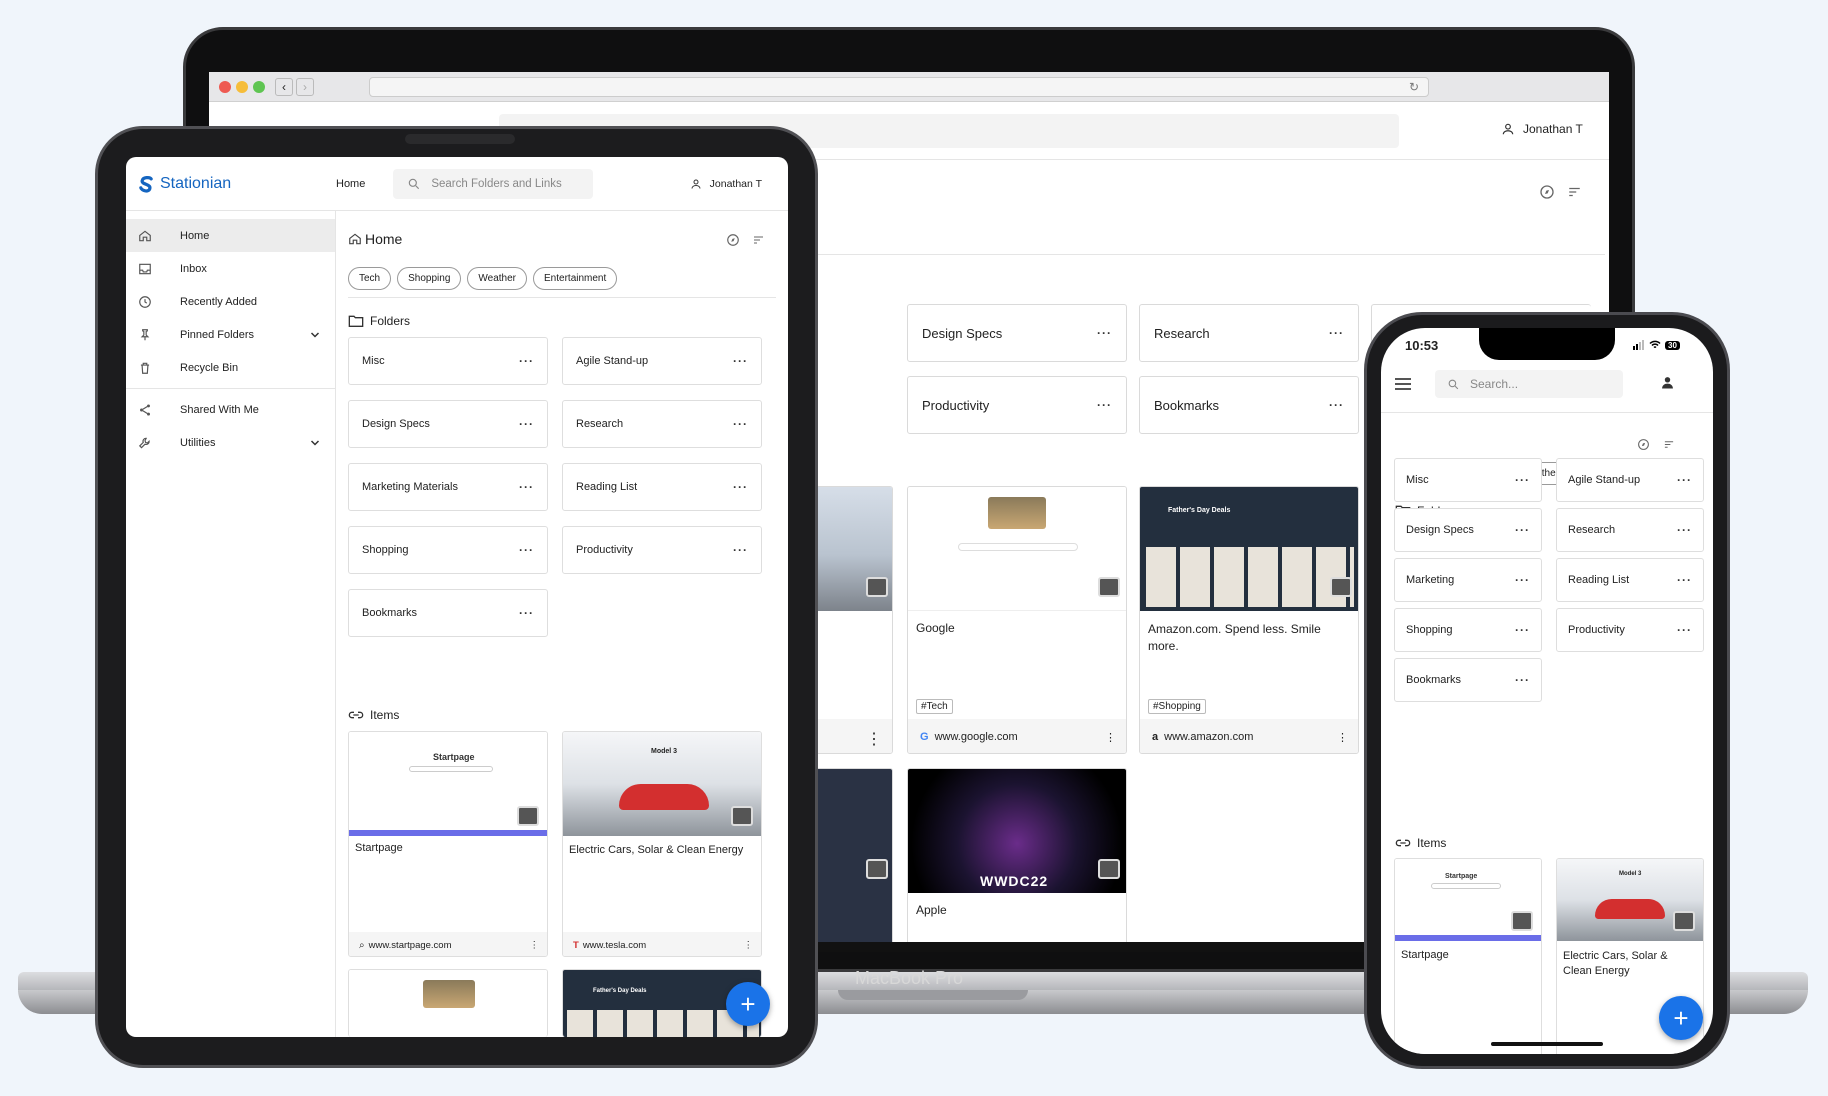  Describe the element at coordinates (284, 87) in the screenshot. I see `back-icon: ‹` at that location.